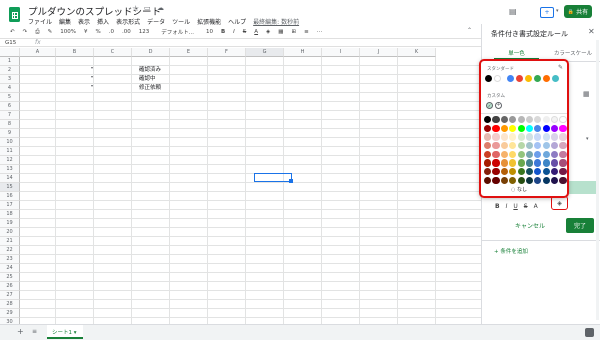 This screenshot has height=340, width=600. Describe the element at coordinates (507, 206) in the screenshot. I see `format-italic-icon: I` at that location.